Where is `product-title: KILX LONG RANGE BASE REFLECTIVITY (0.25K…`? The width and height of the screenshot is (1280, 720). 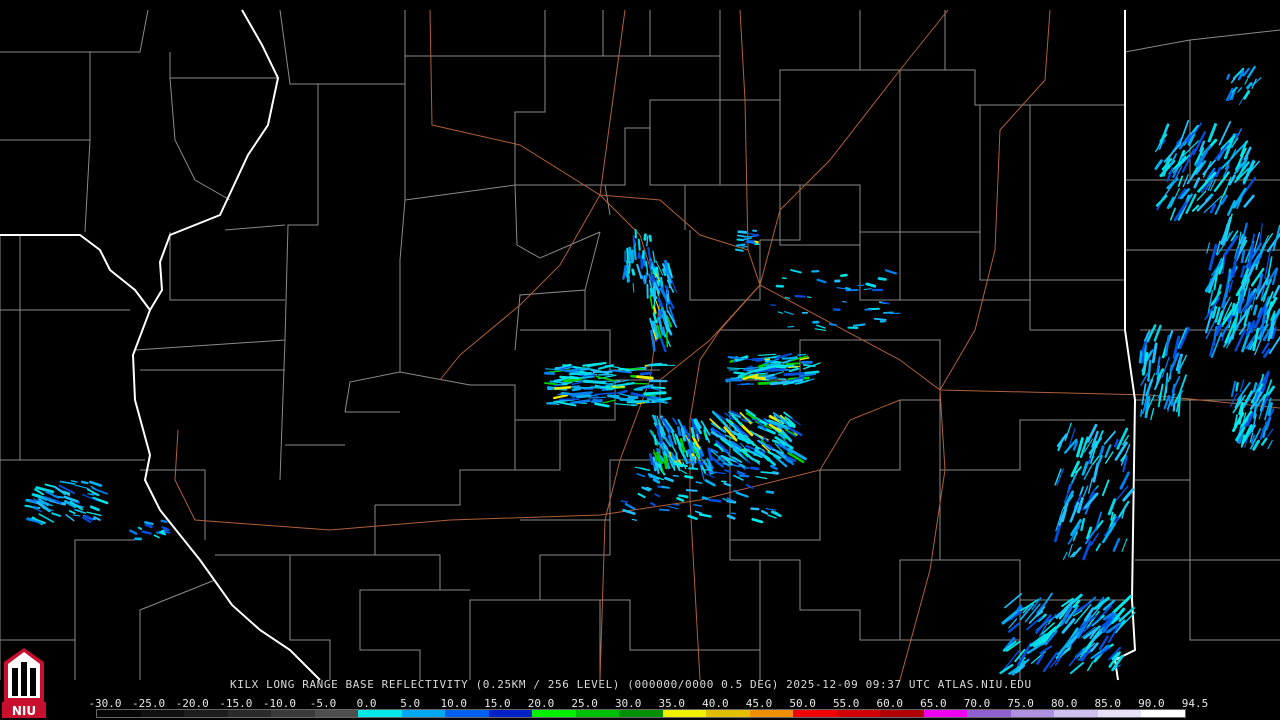 product-title: KILX LONG RANGE BASE REFLECTIVITY (0.25K… is located at coordinates (631, 684).